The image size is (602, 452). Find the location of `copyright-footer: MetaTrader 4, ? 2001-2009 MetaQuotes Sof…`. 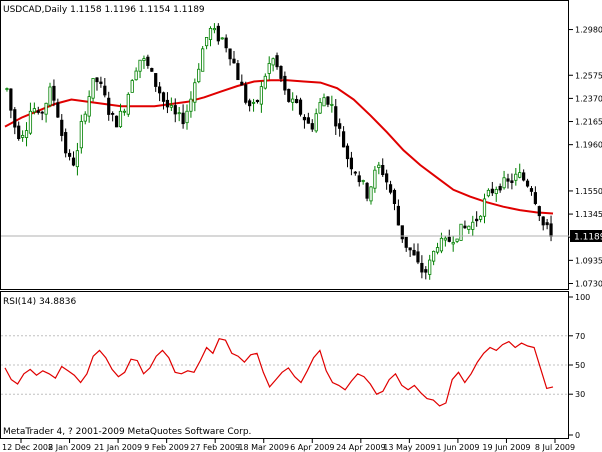

copyright-footer: MetaTrader 4, ? 2001-2009 MetaQuotes Sof… is located at coordinates (127, 432).